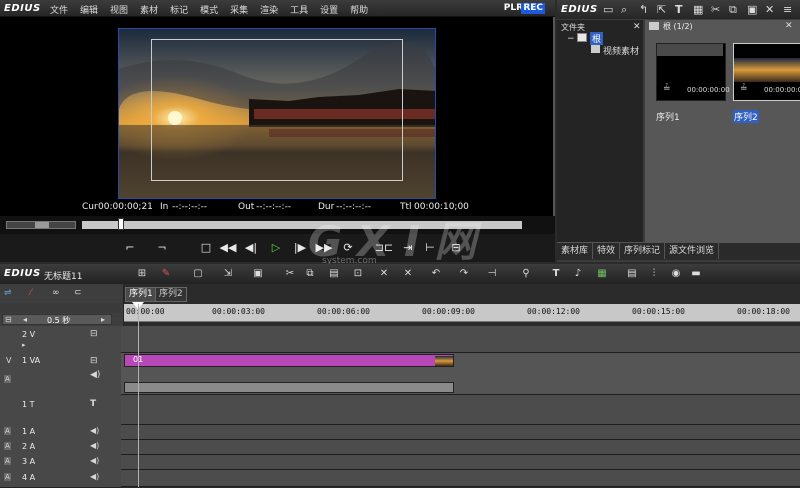  I want to click on track-1t-title-icon: T, so click(93, 404).